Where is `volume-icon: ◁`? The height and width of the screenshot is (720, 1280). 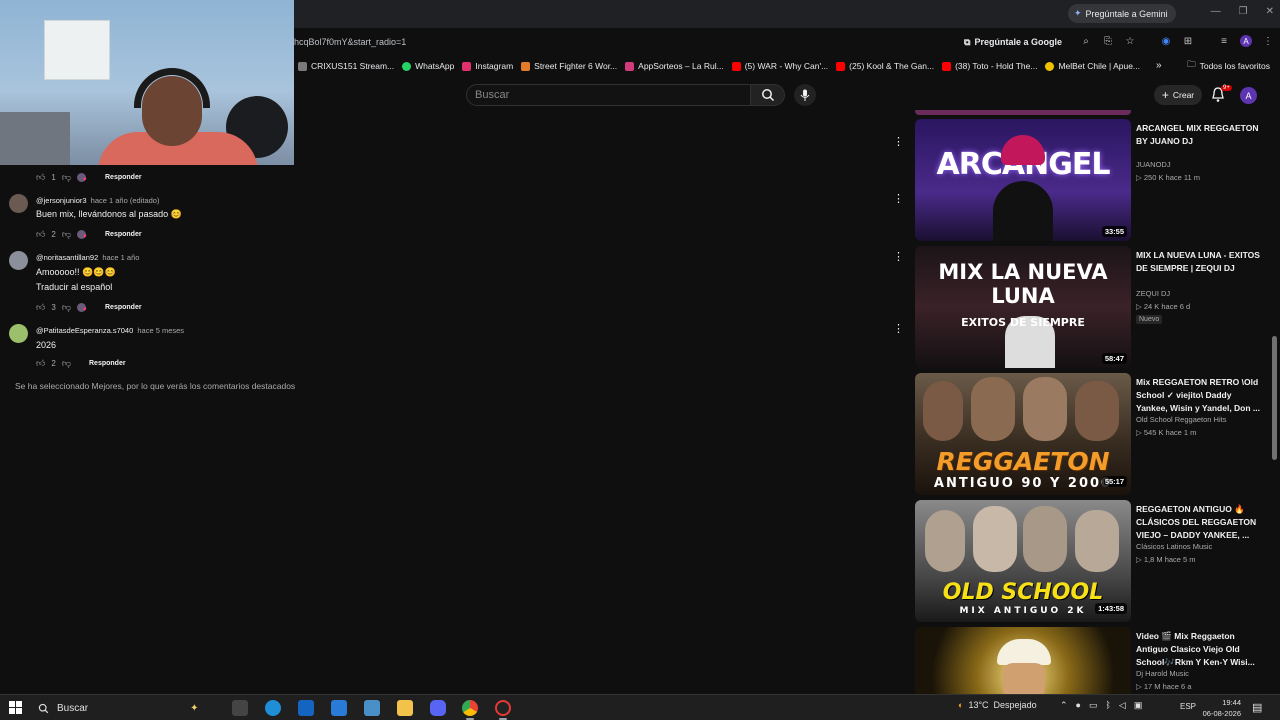
volume-icon: ◁ is located at coordinates (1122, 705).